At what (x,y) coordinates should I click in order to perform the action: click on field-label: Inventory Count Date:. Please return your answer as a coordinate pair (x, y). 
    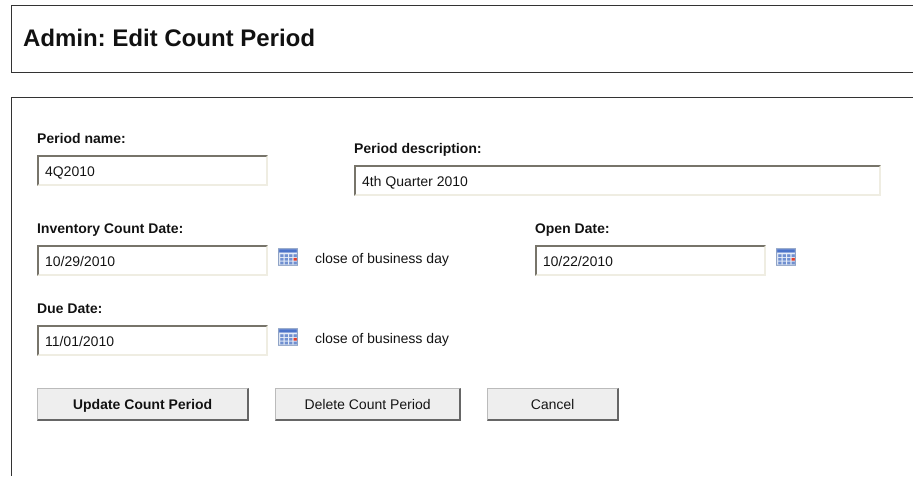
    Looking at the image, I should click on (110, 228).